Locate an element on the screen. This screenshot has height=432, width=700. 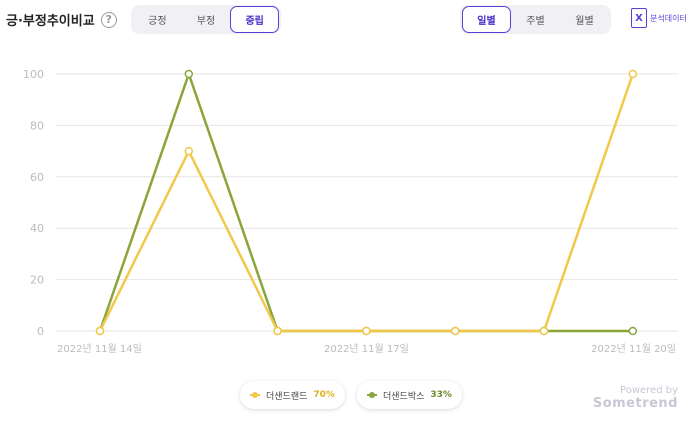
legend-label: 더샌드박스 is located at coordinates (404, 396).